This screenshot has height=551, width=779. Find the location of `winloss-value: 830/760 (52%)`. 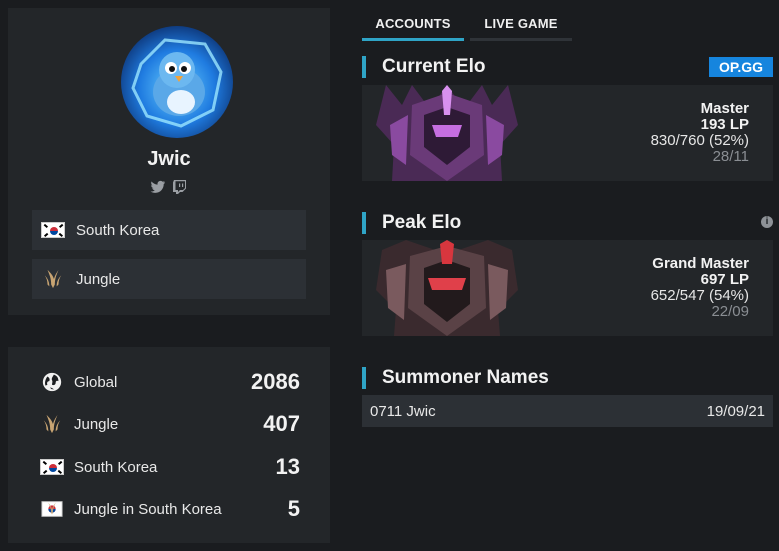

winloss-value: 830/760 (52%) is located at coordinates (699, 140).